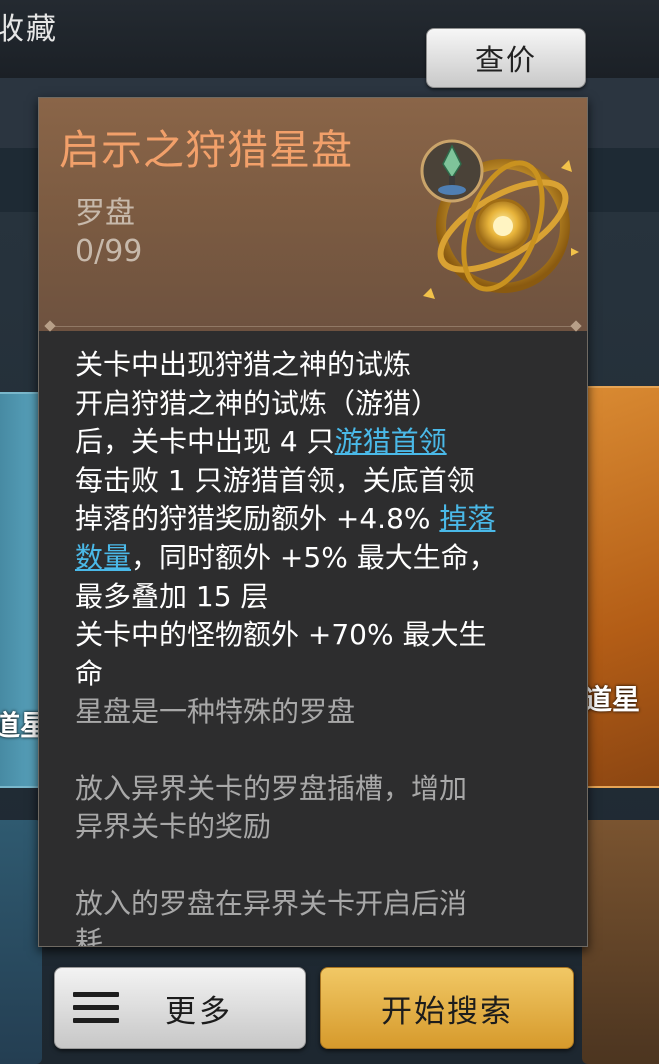 The width and height of the screenshot is (659, 1064). Describe the element at coordinates (620, 587) in the screenshot. I see `item-card-right` at that location.